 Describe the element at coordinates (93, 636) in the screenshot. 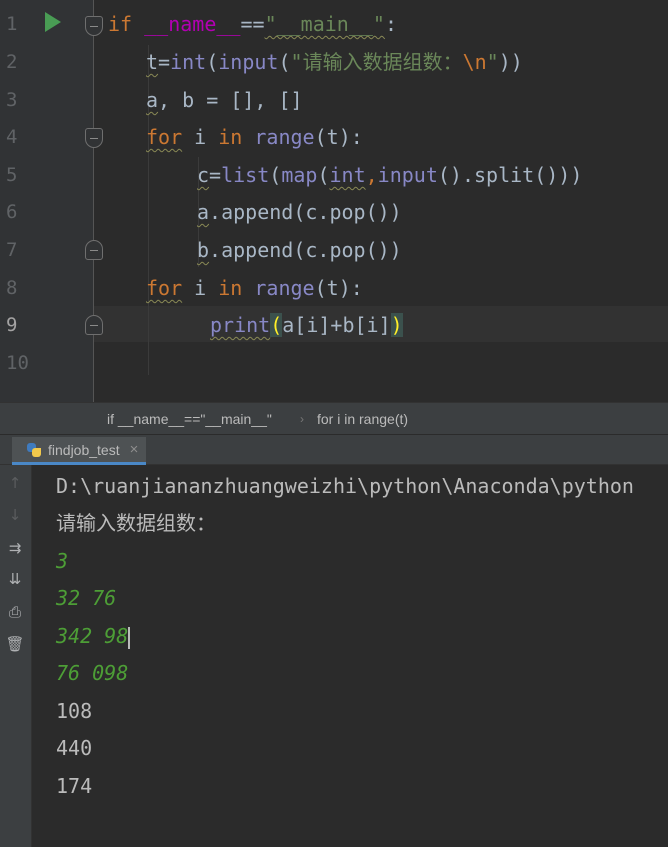

I see `console-input-line: 342 98` at that location.